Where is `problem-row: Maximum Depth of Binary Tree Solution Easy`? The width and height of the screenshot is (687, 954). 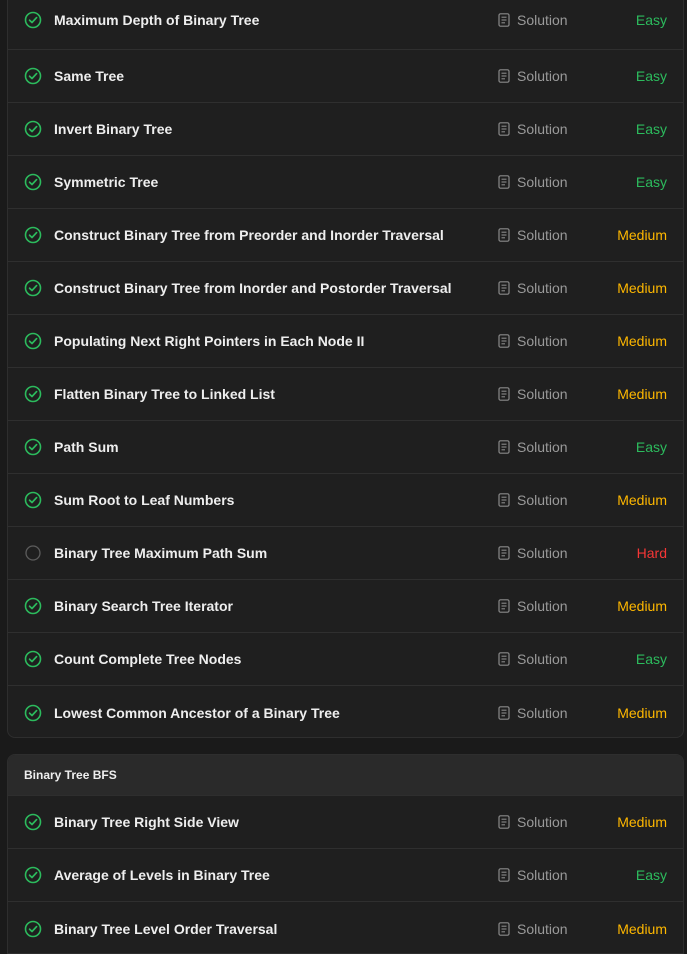 problem-row: Maximum Depth of Binary Tree Solution Easy is located at coordinates (345, 25).